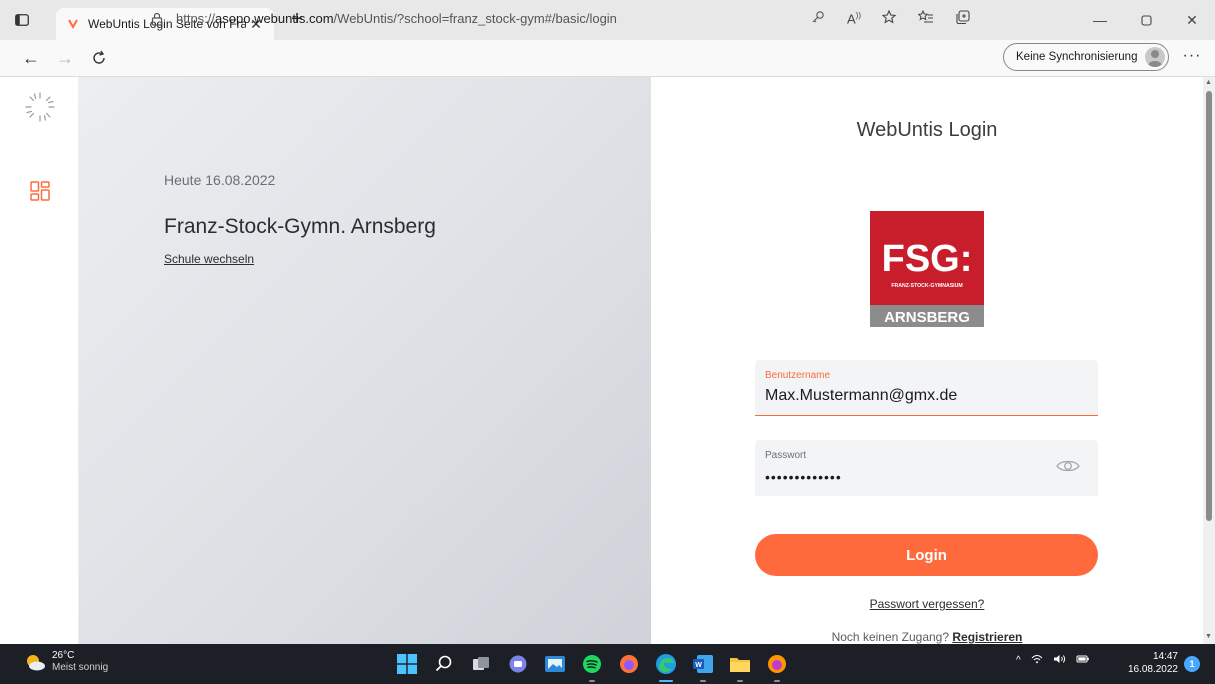  I want to click on firefox-button, so click(629, 664).